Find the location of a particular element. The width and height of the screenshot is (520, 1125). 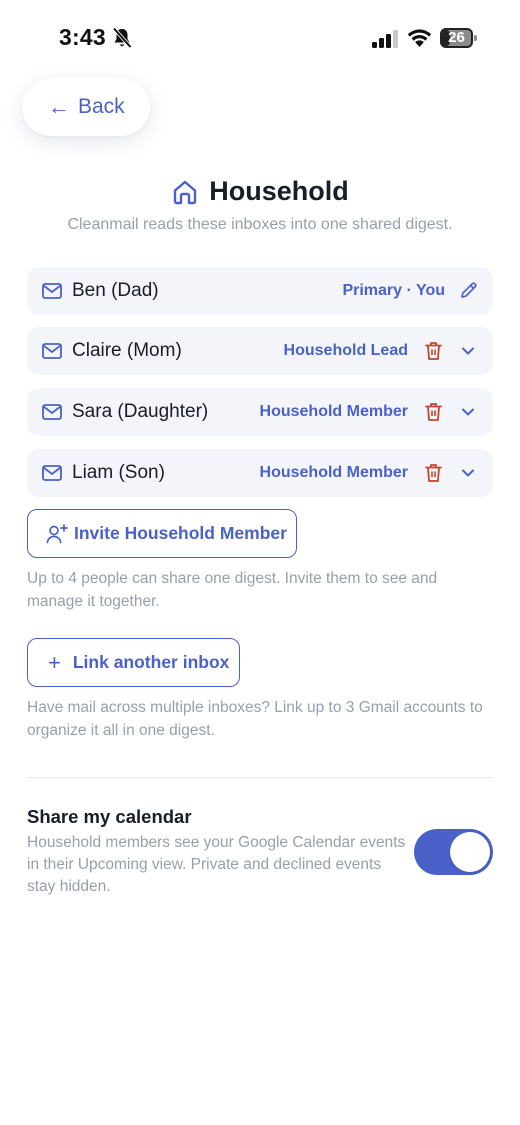

member-row-claire: Claire (Mom) Household Lead is located at coordinates (260, 351).